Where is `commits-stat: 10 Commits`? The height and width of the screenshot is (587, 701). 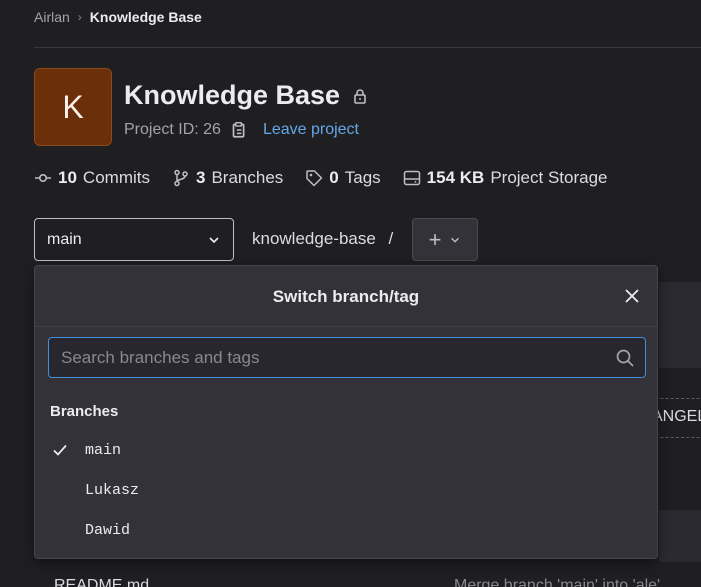 commits-stat: 10 Commits is located at coordinates (92, 178).